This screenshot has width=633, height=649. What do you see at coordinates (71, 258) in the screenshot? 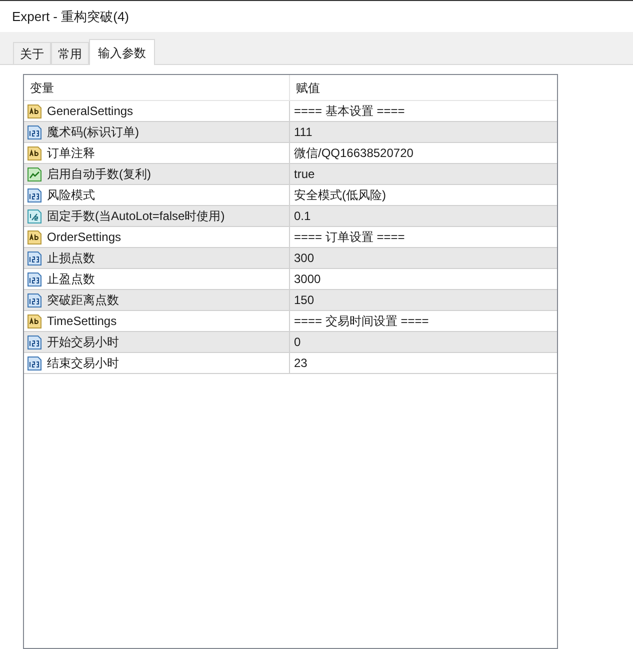
I see `parameter-name: 止损点数` at bounding box center [71, 258].